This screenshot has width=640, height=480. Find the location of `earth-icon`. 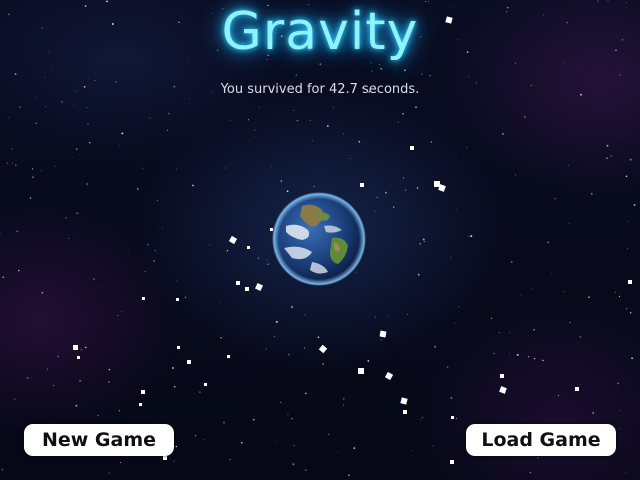

earth-icon is located at coordinates (319, 239).